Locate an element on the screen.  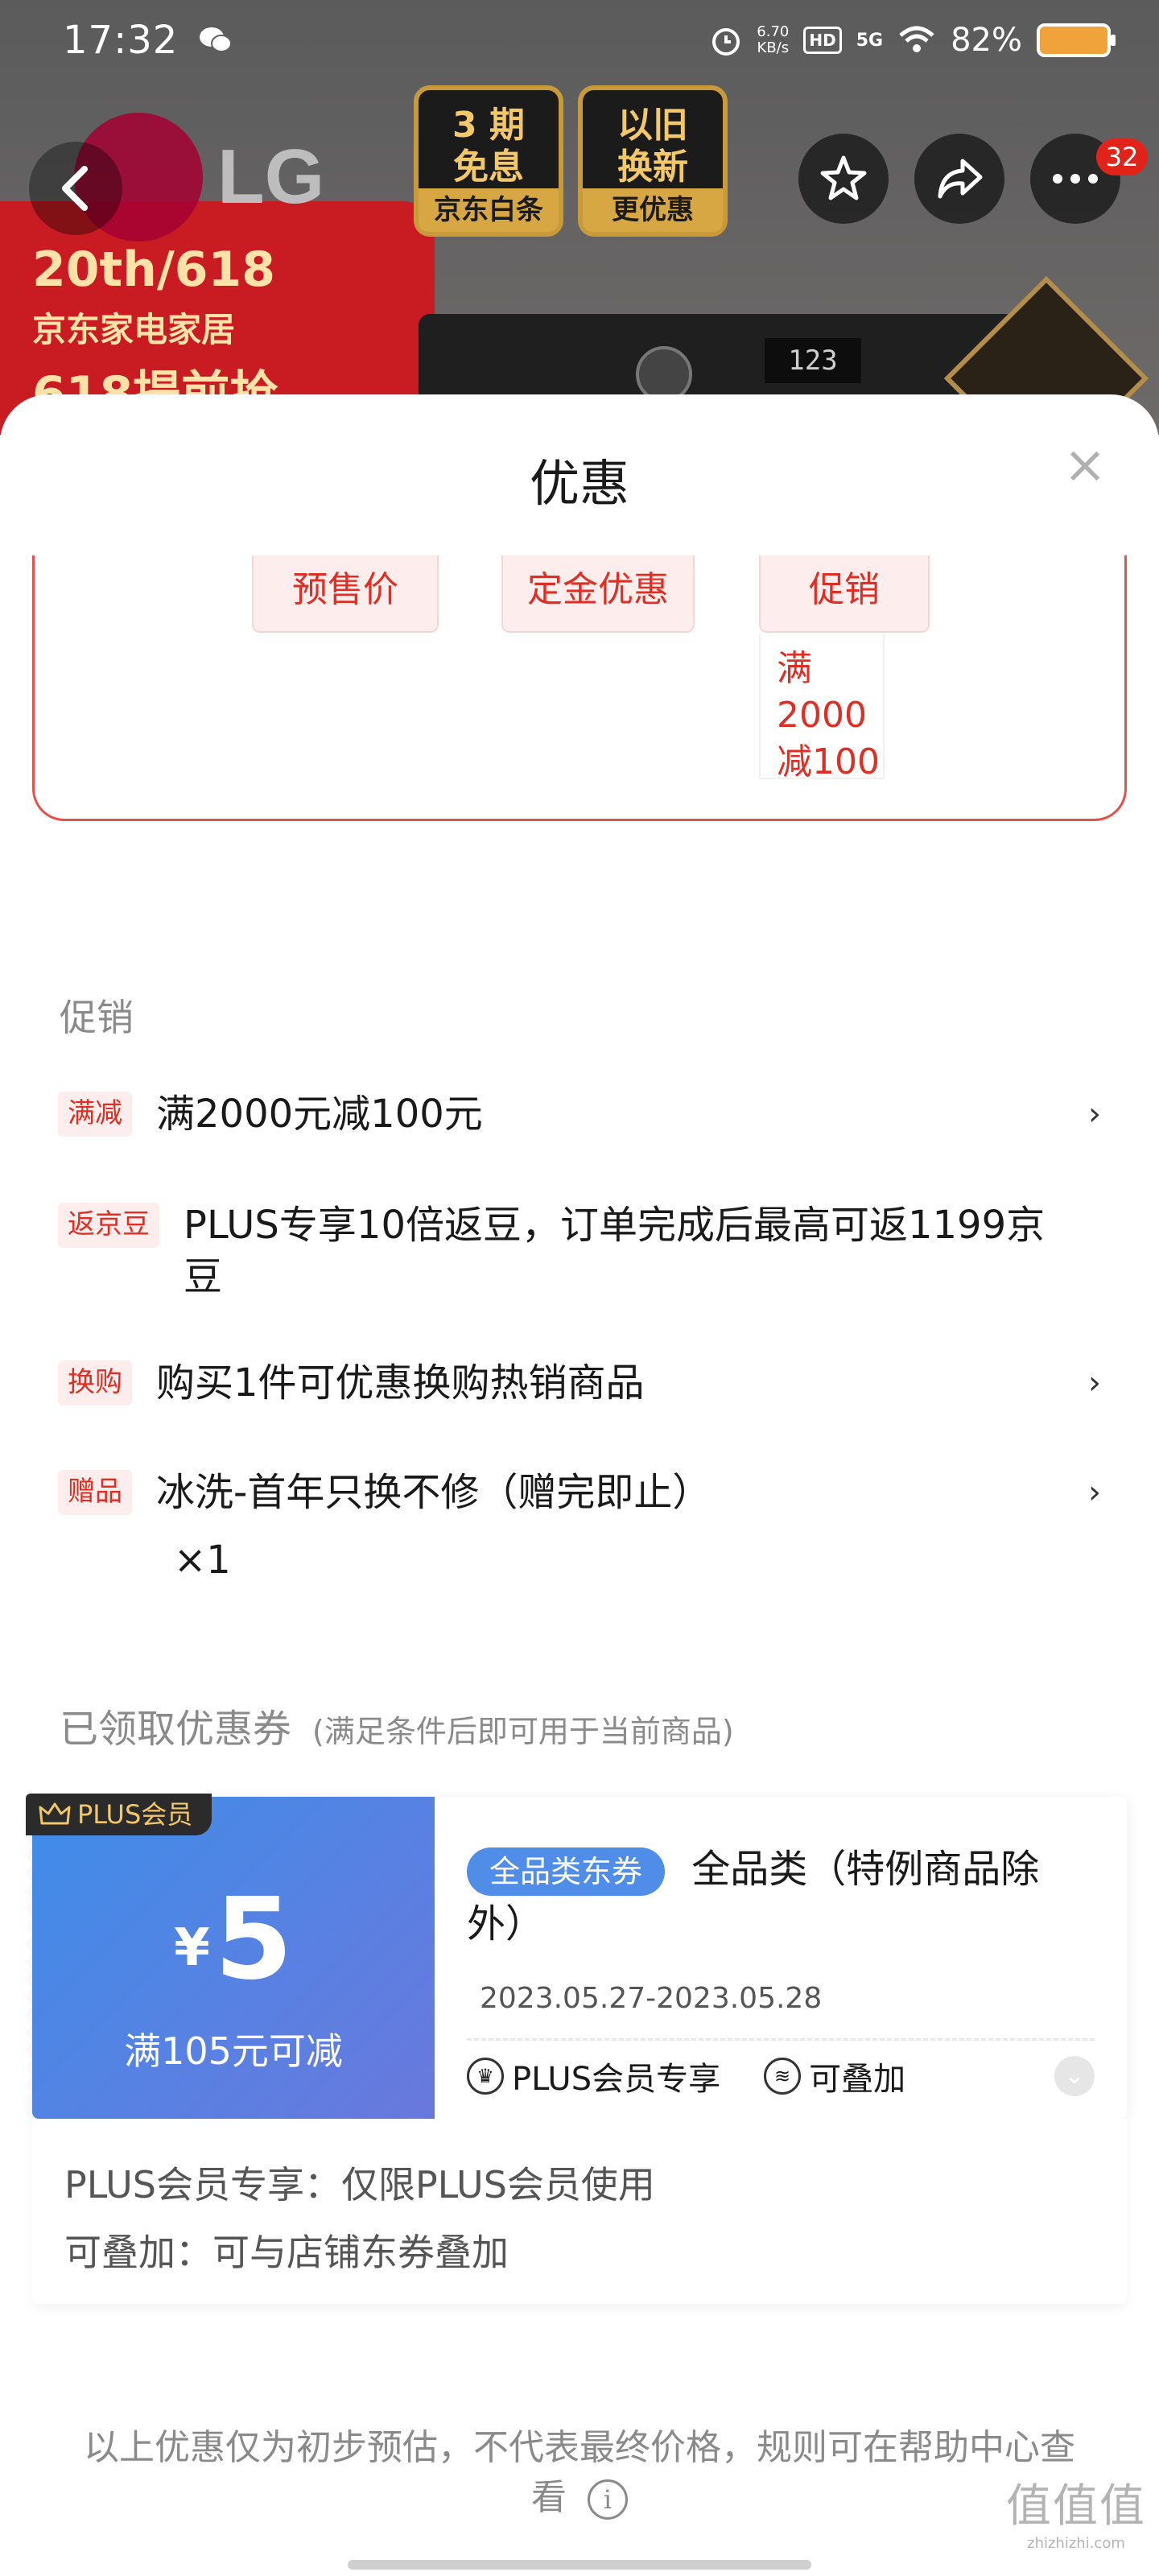
plus-member-badge: PLUS会员 is located at coordinates (119, 1814).